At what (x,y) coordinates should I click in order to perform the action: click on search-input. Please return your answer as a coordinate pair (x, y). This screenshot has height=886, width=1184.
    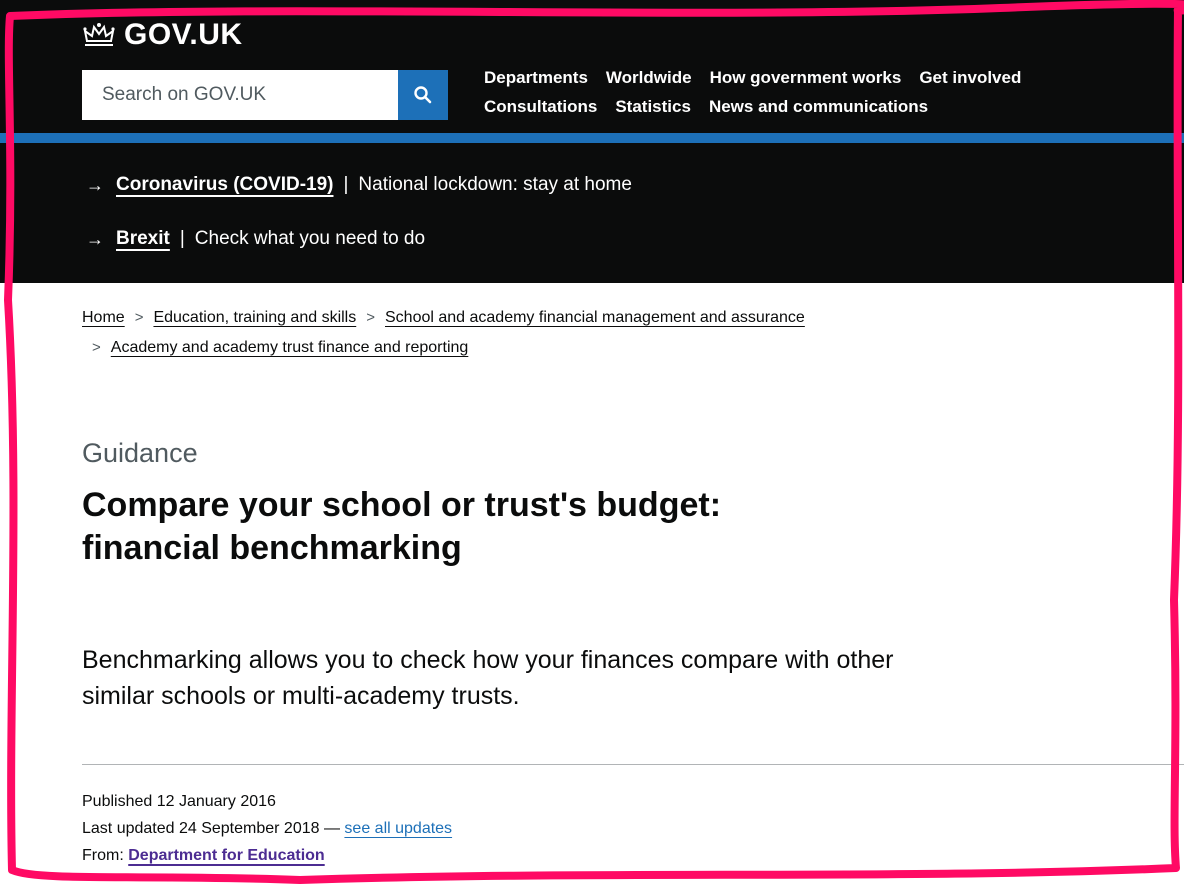
    Looking at the image, I should click on (240, 95).